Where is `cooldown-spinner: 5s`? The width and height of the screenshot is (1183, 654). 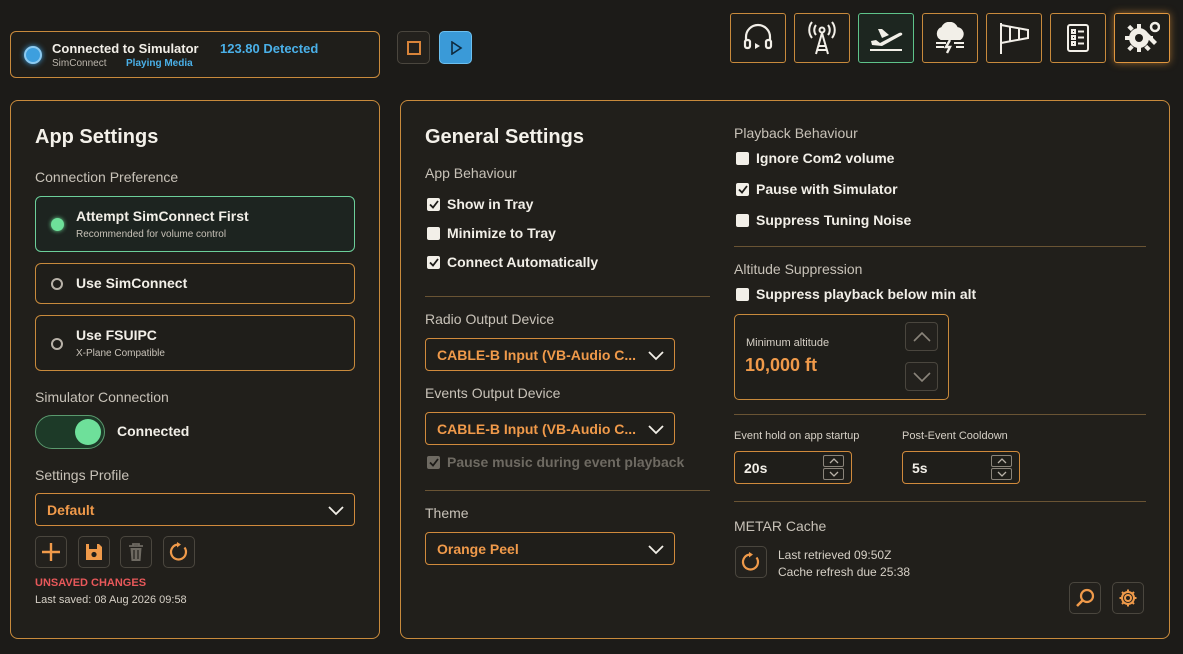
cooldown-spinner: 5s is located at coordinates (961, 467).